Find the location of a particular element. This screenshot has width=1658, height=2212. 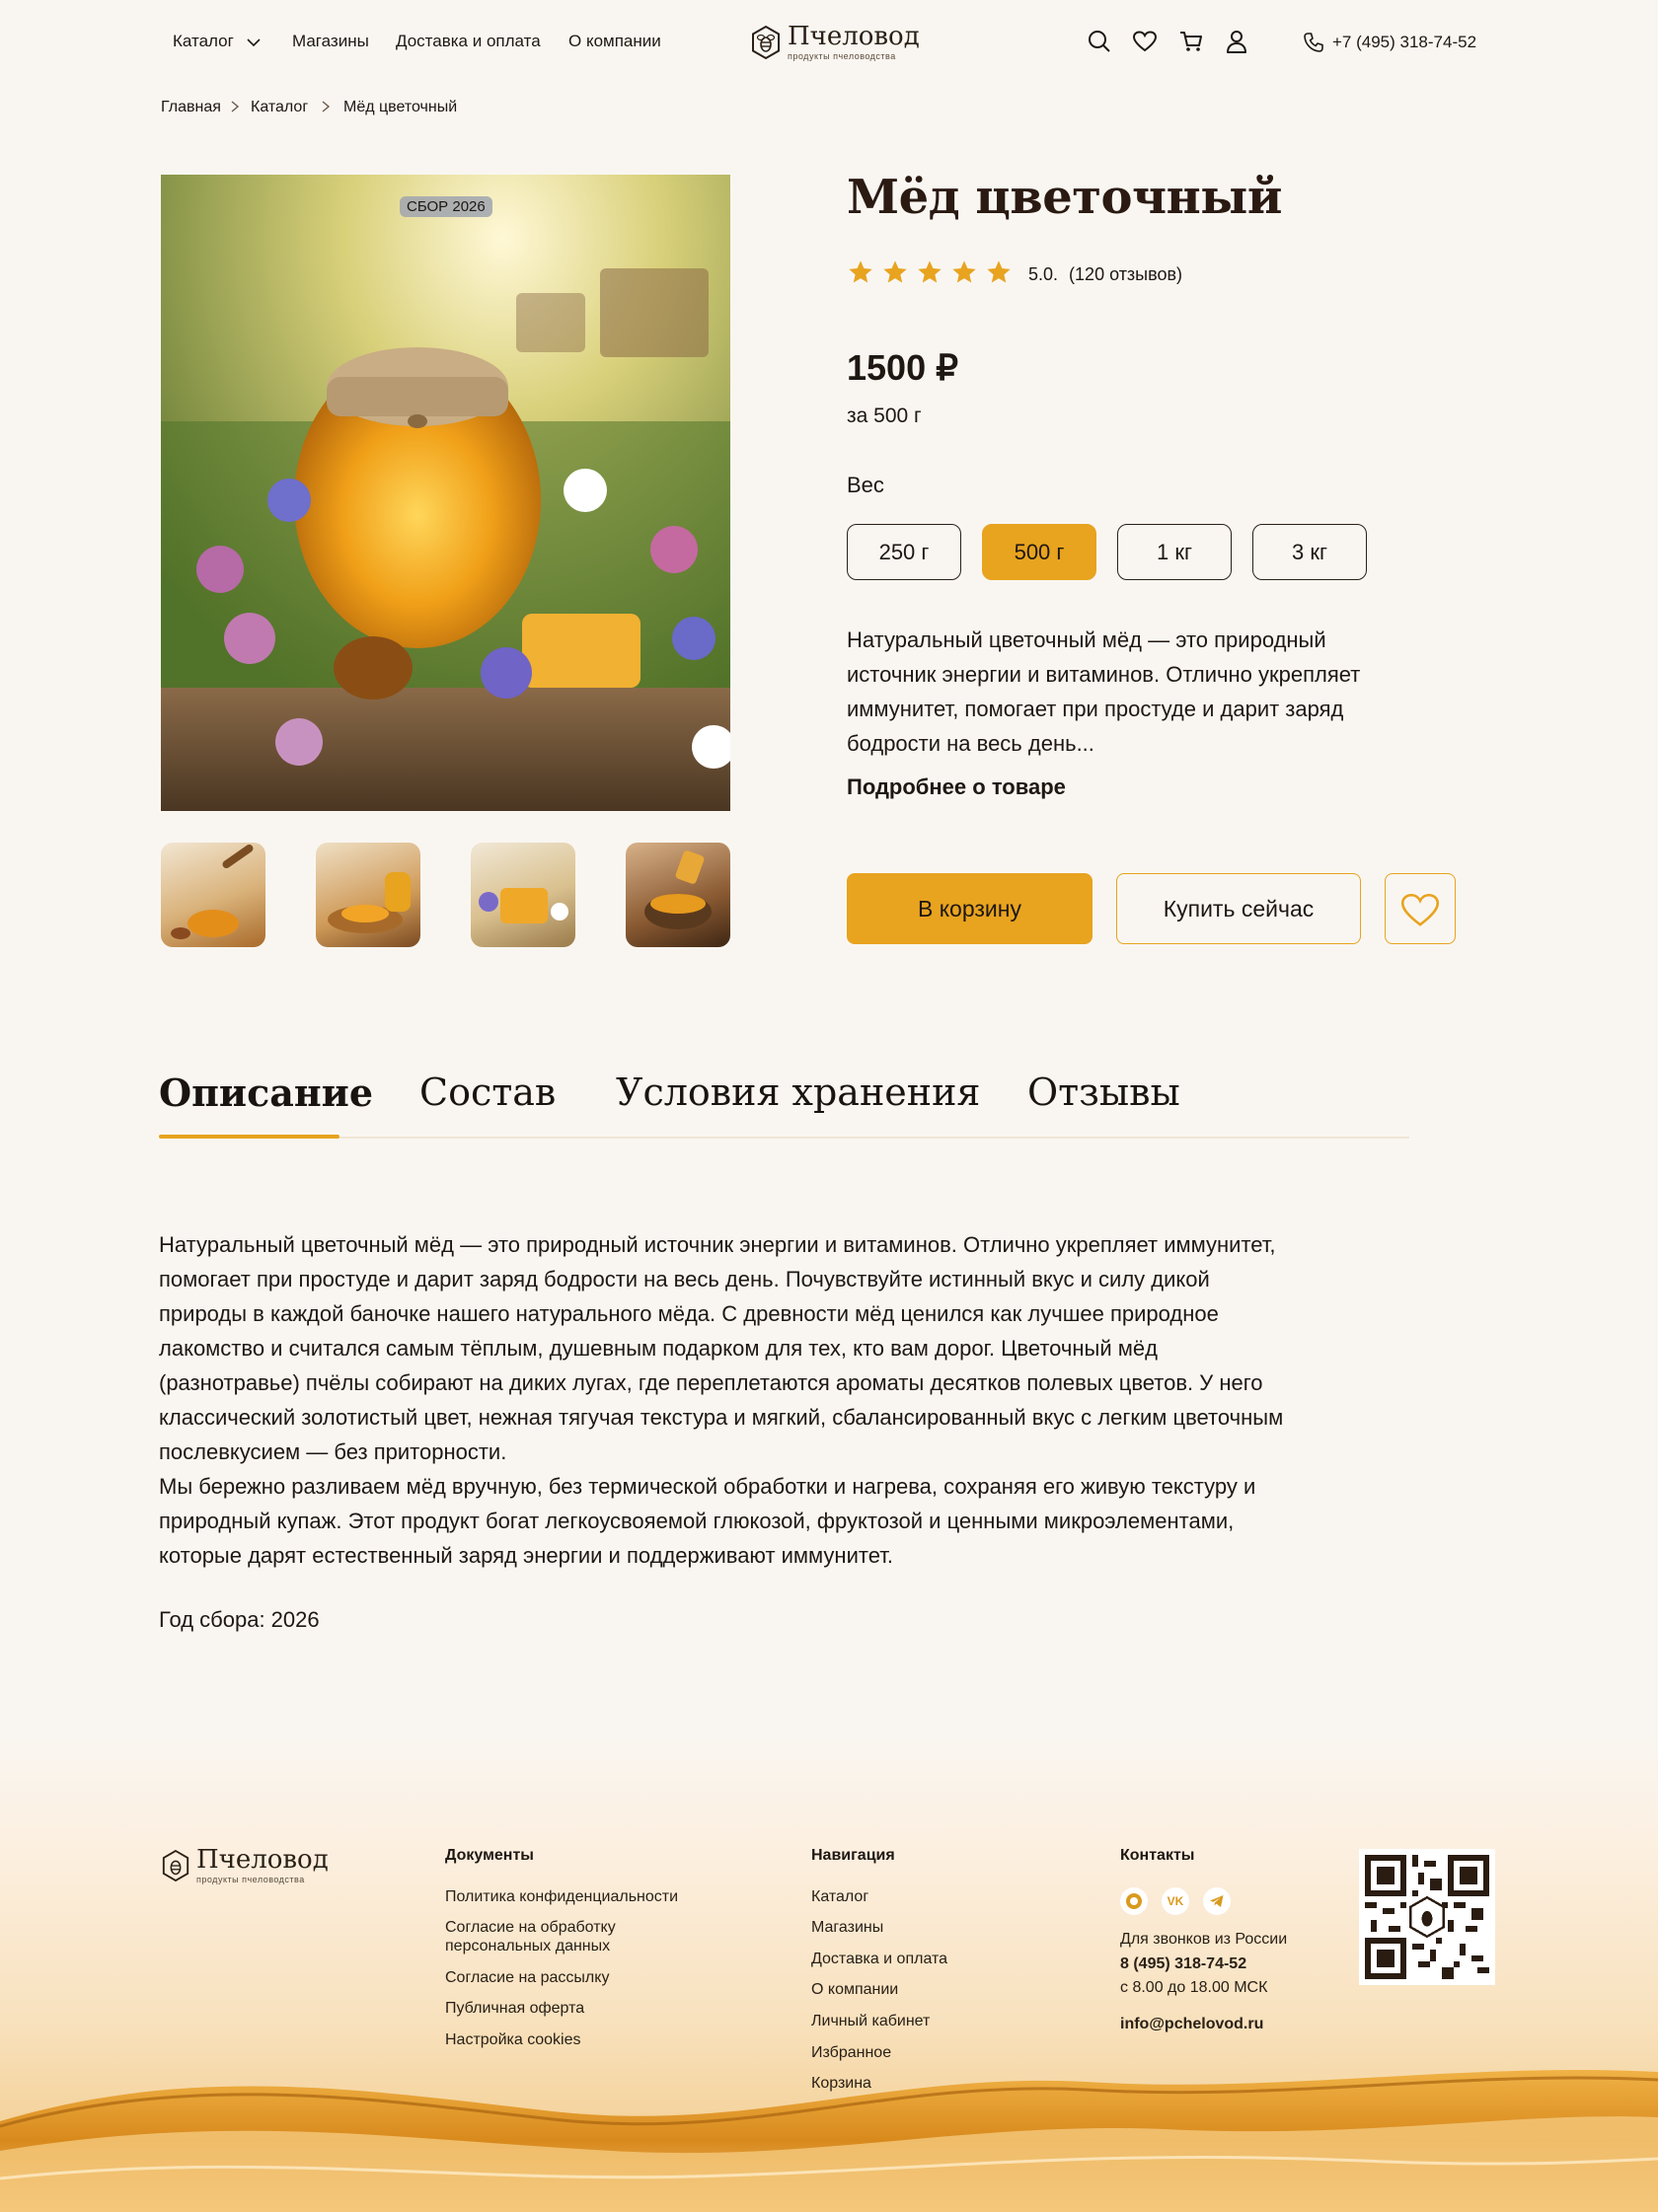

chevron-down-icon is located at coordinates (253, 41).